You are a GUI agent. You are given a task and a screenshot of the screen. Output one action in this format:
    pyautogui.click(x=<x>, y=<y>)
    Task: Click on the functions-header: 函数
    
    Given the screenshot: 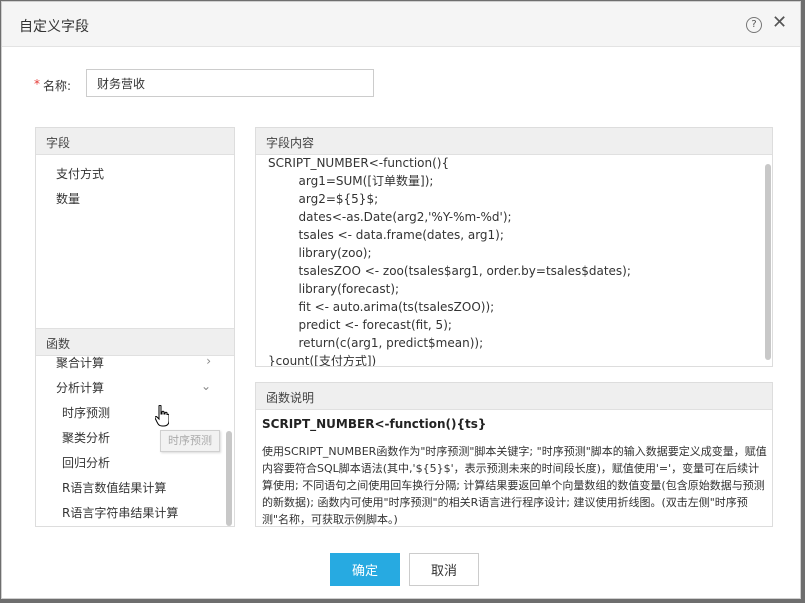 What is the action you would take?
    pyautogui.click(x=135, y=342)
    